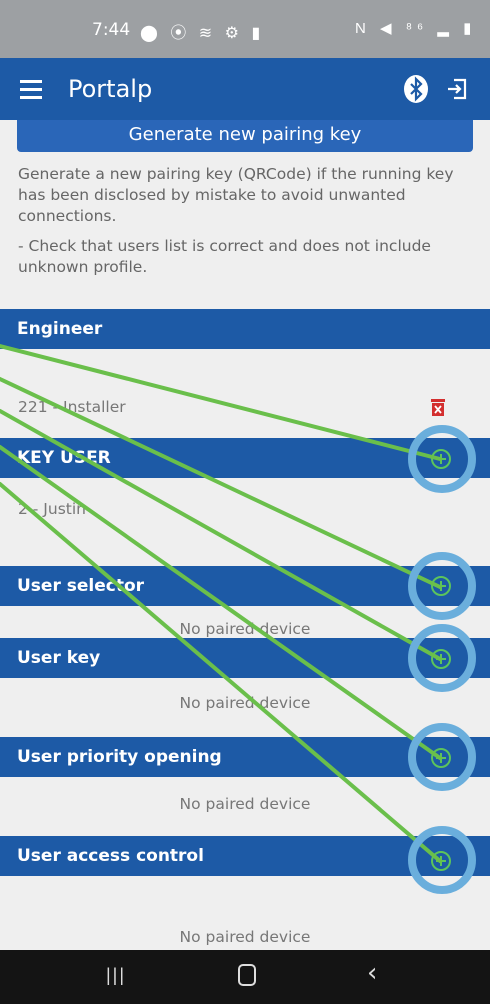  I want to click on recents-button: |||, so click(116, 975).